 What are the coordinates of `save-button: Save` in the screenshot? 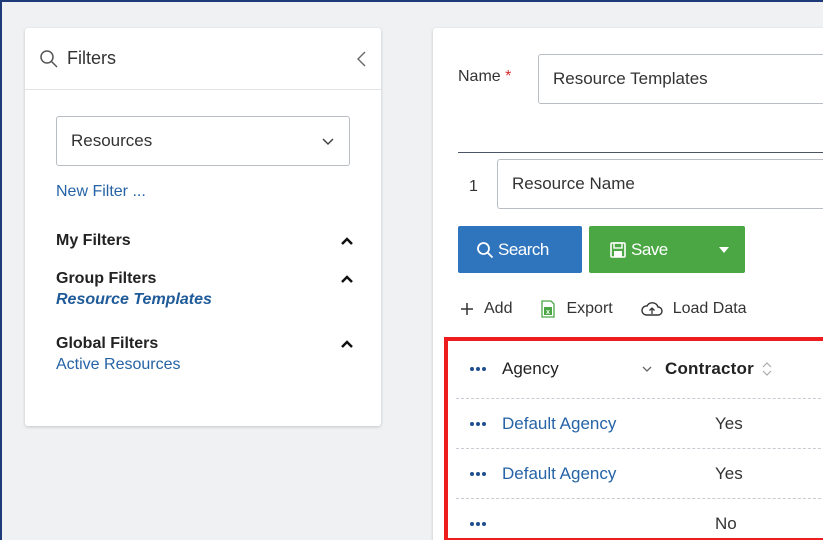 It's located at (667, 249).